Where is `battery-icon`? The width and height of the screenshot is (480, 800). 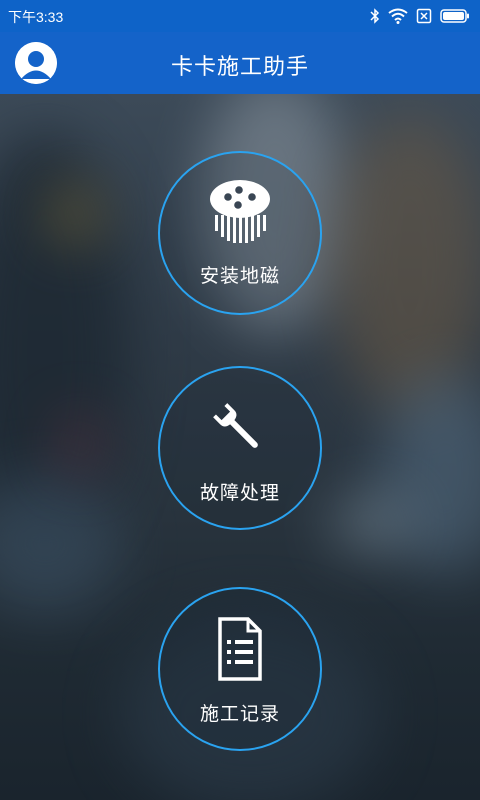
battery-icon is located at coordinates (455, 16).